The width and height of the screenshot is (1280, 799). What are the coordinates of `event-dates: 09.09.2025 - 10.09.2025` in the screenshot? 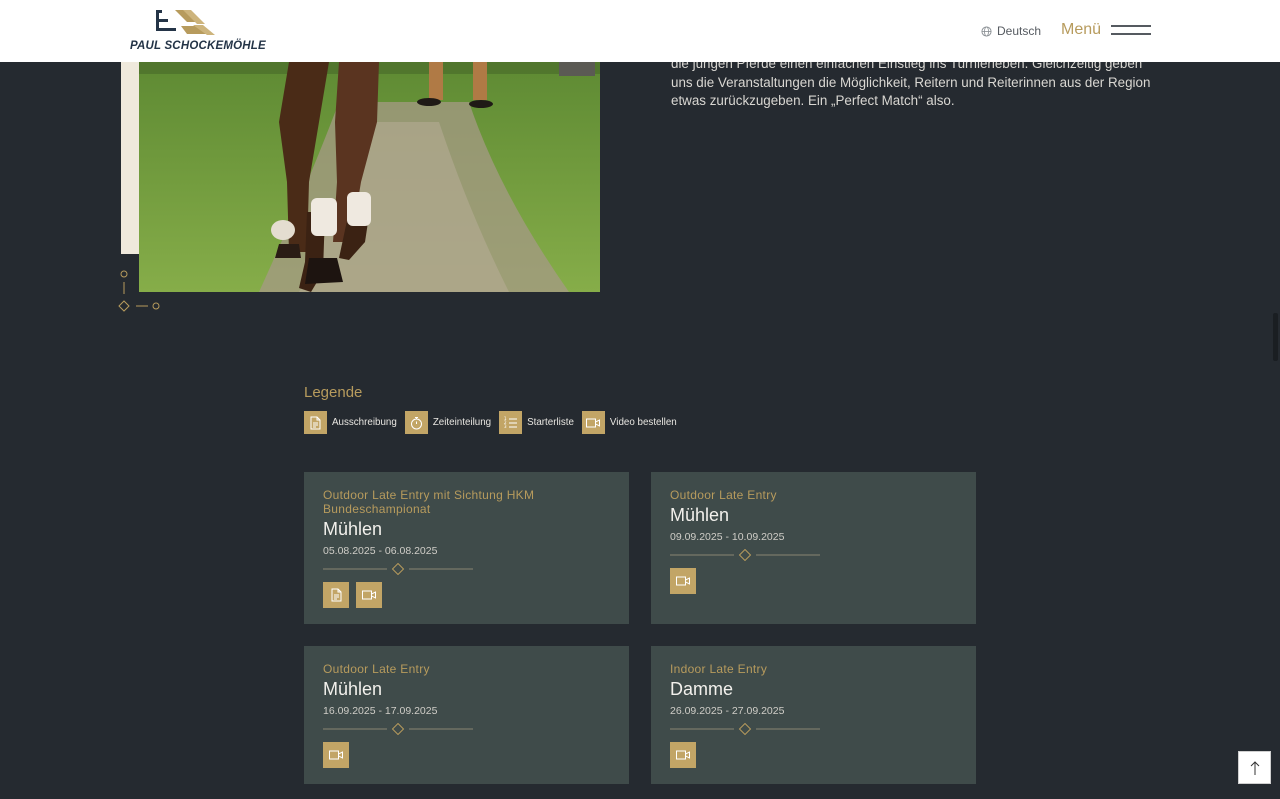 It's located at (727, 537).